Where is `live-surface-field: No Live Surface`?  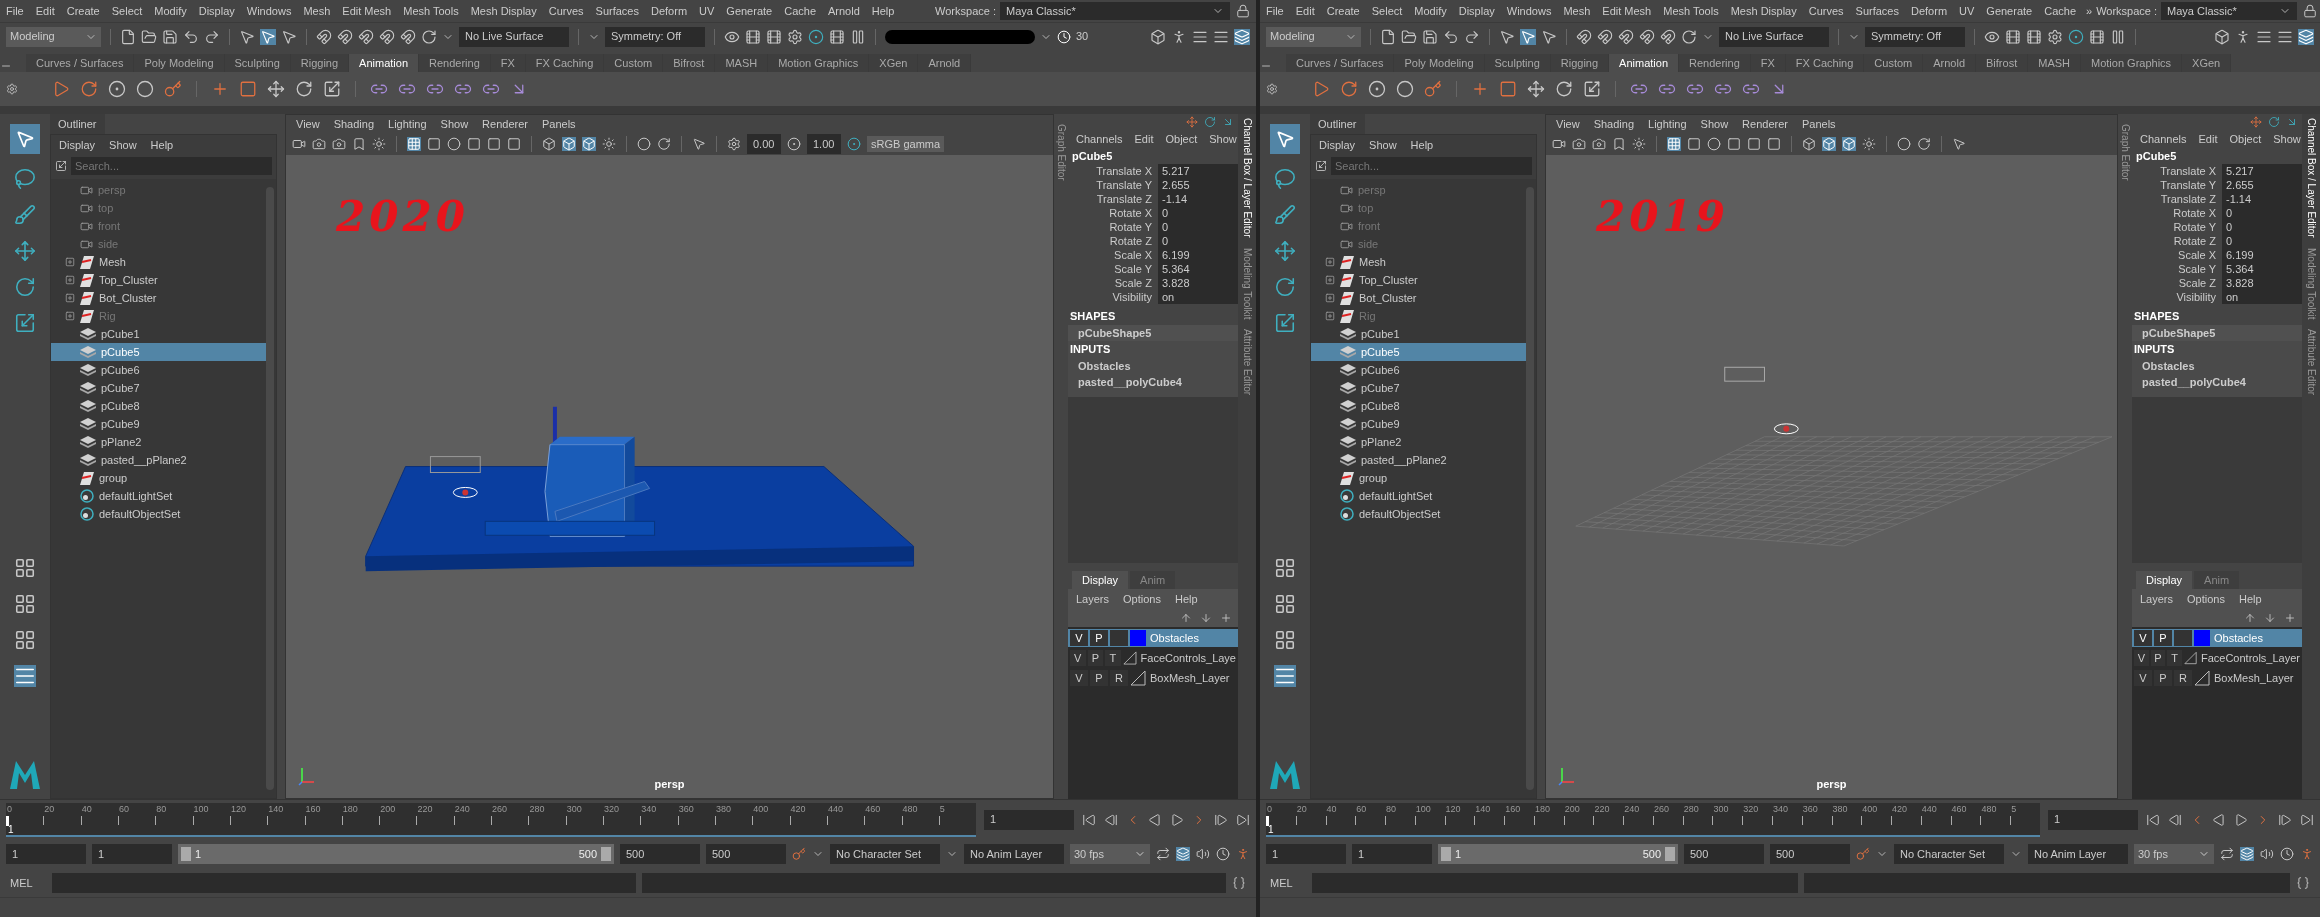
live-surface-field: No Live Surface is located at coordinates (514, 36).